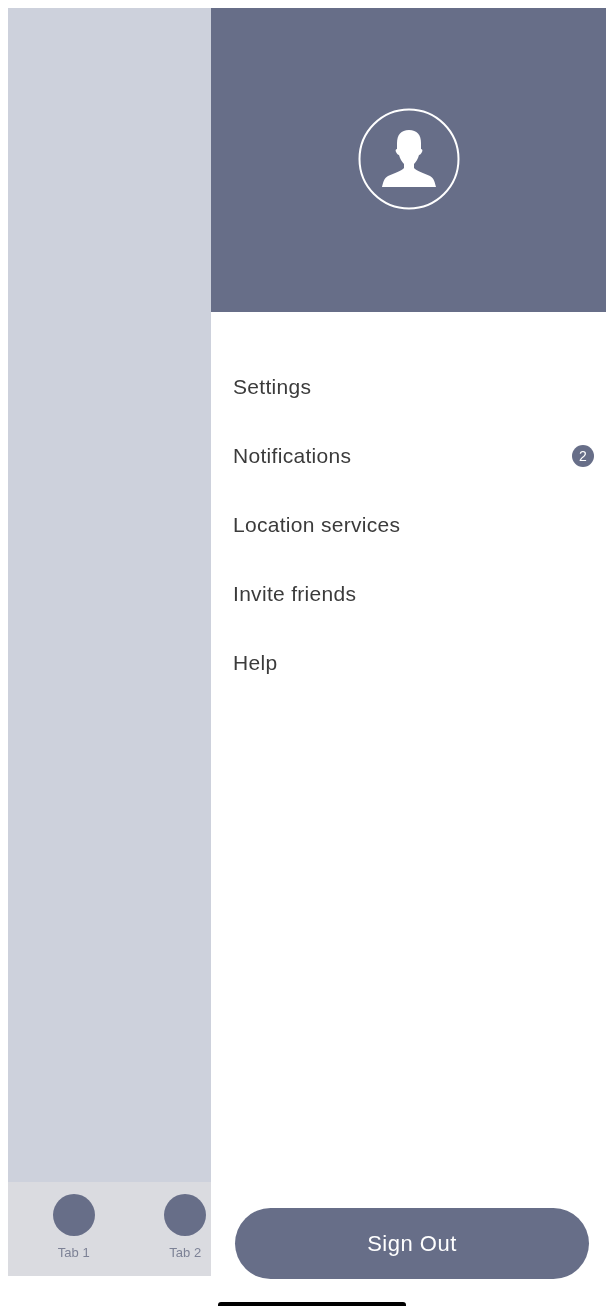 The image size is (606, 1306). What do you see at coordinates (295, 593) in the screenshot?
I see `menu-item: Invite friends` at bounding box center [295, 593].